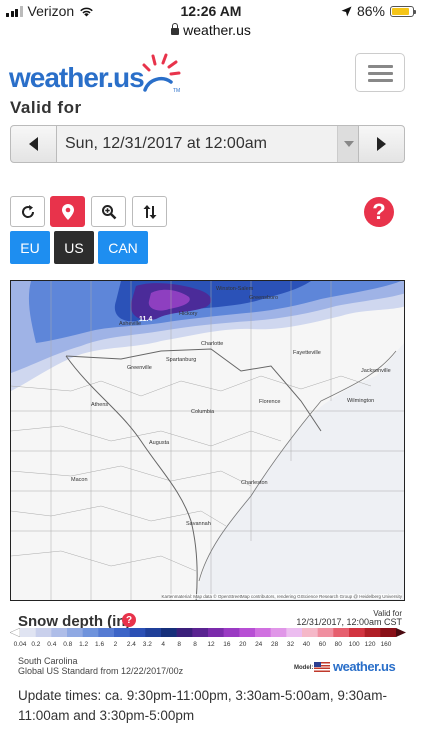 The image size is (422, 750). I want to click on scale-label: 80, so click(338, 644).